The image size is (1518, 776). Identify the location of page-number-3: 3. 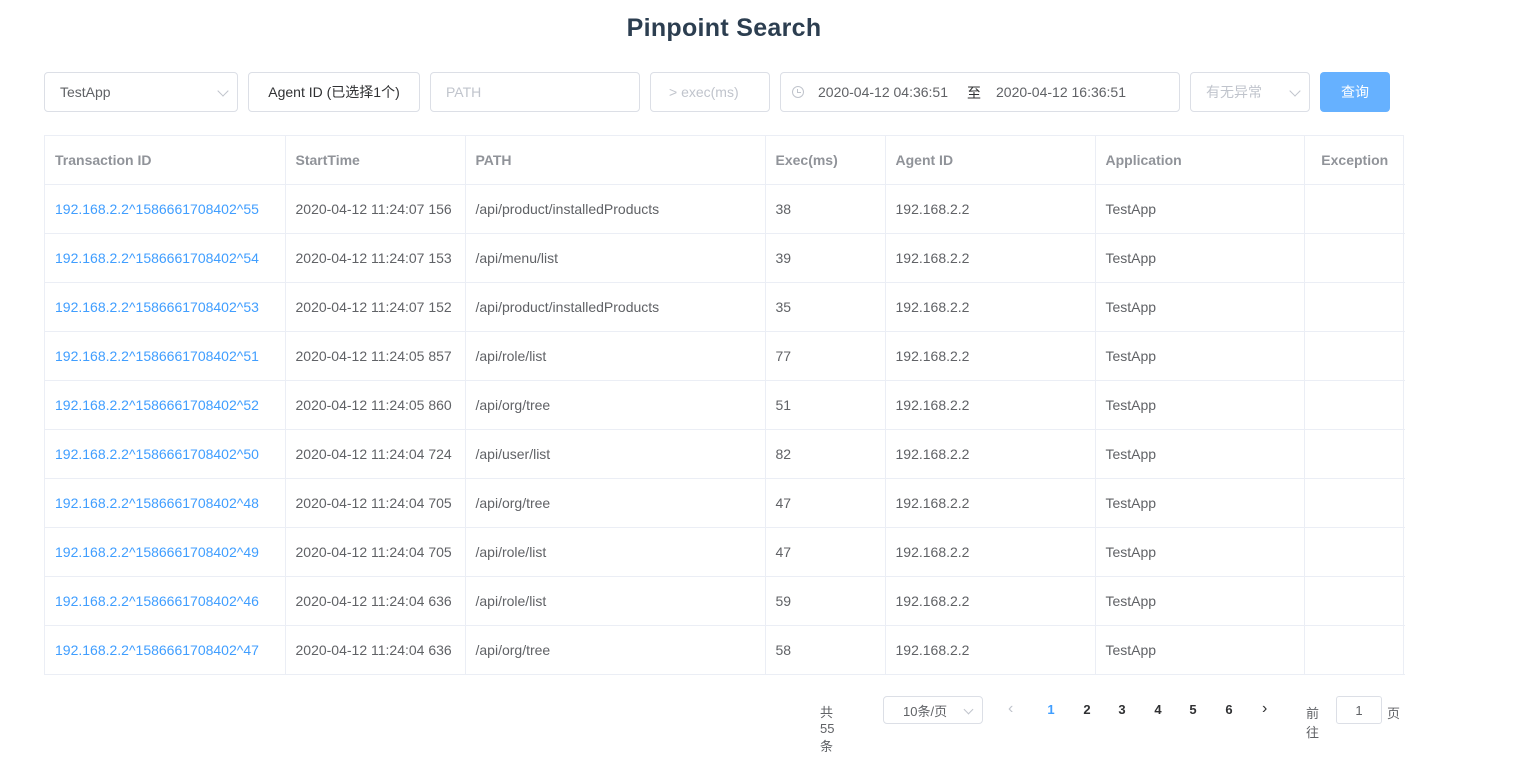
(1122, 709).